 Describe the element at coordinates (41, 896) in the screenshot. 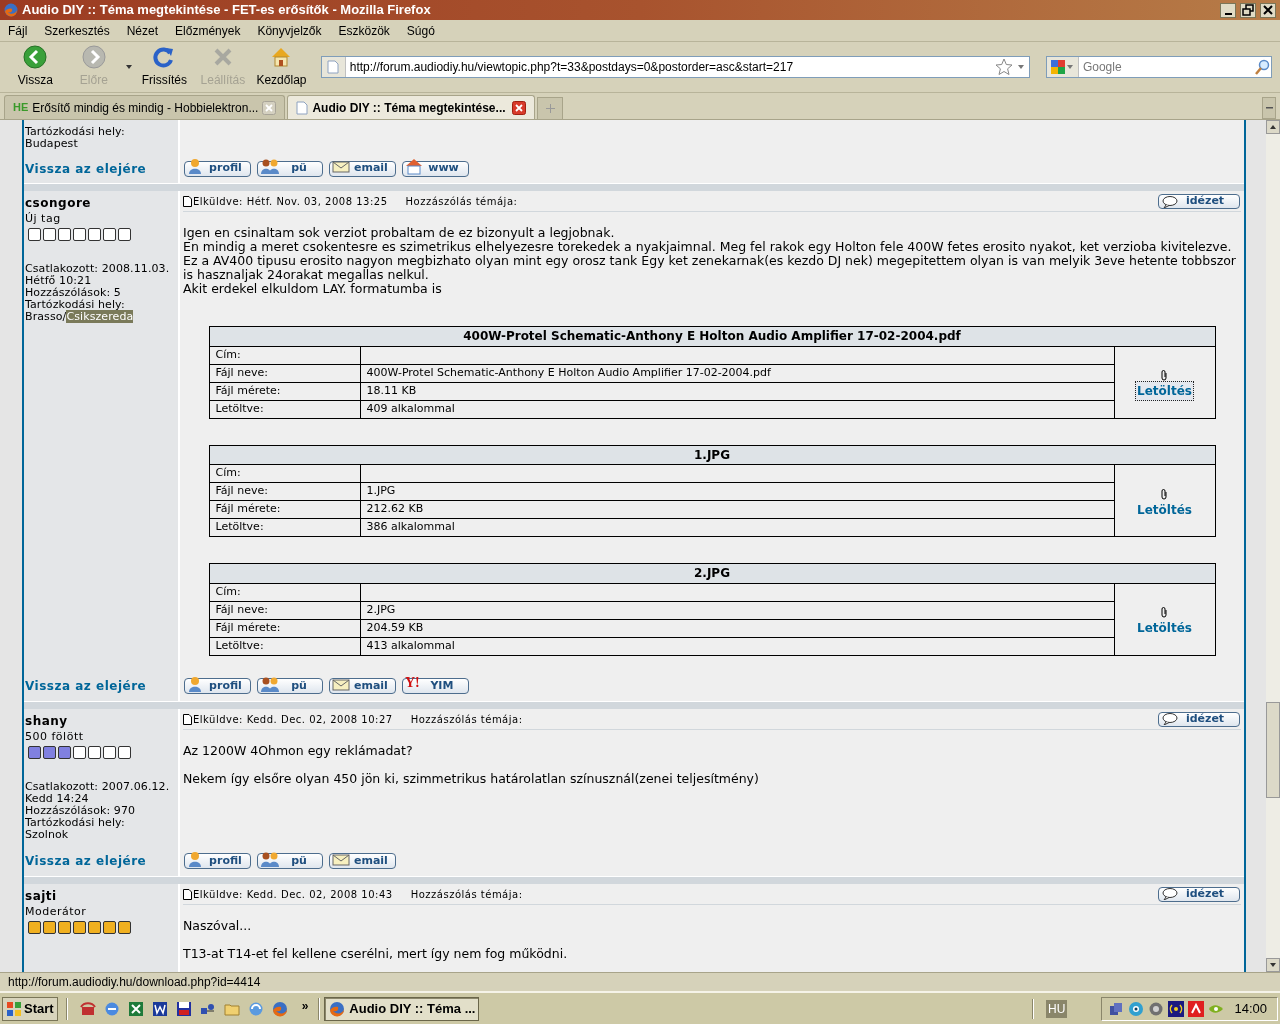

I see `author-name: sajti` at that location.